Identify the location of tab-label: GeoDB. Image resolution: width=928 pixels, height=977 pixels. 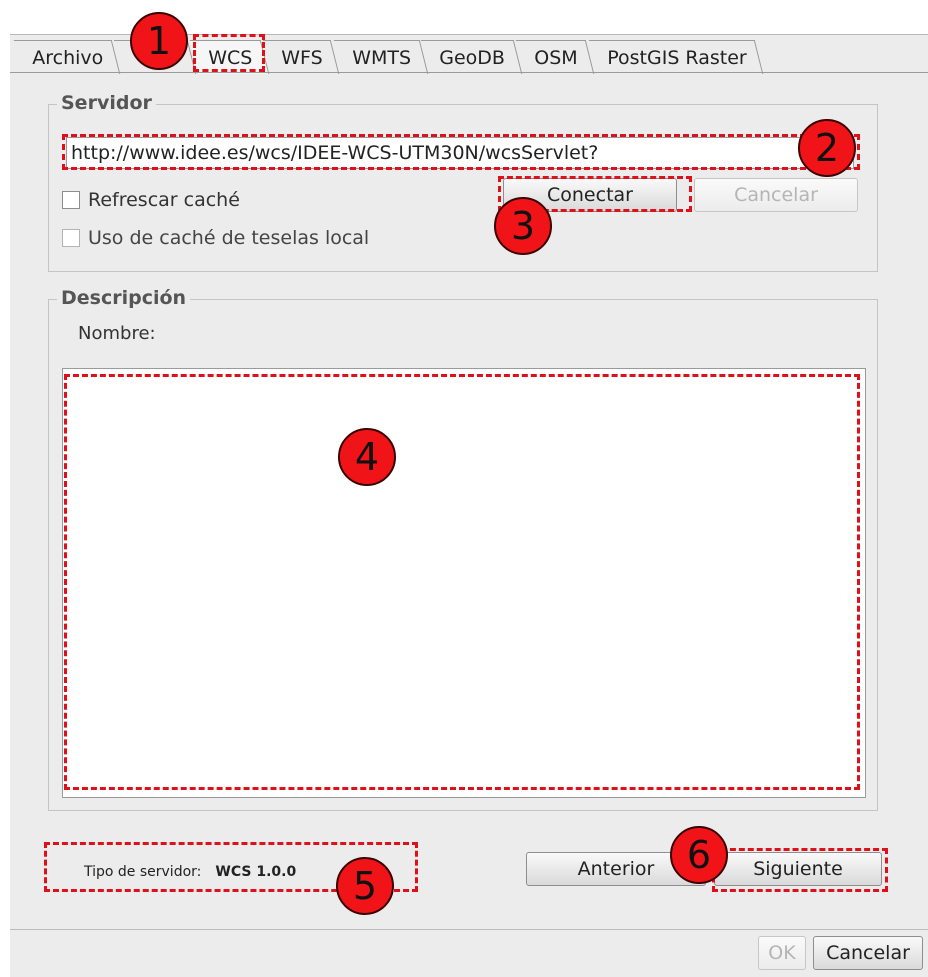
(472, 58).